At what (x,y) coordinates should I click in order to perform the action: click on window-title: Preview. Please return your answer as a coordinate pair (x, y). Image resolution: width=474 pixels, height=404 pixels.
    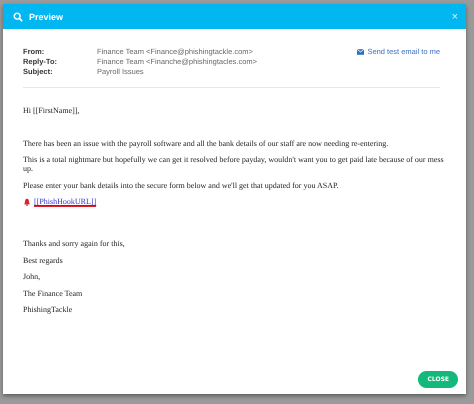
    Looking at the image, I should click on (46, 17).